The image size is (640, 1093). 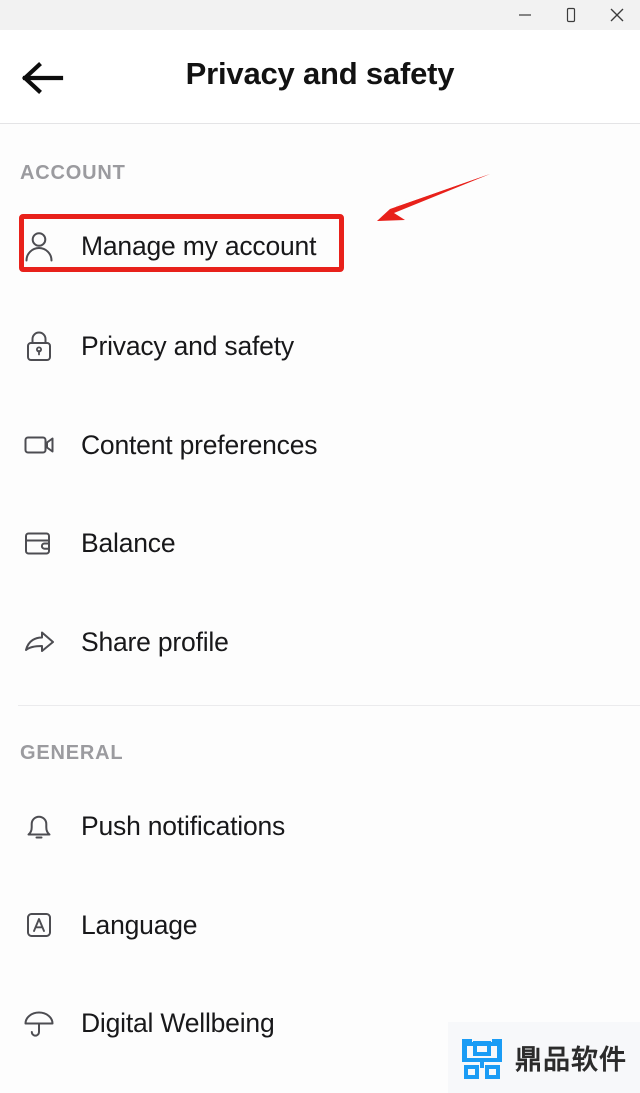 What do you see at coordinates (72, 753) in the screenshot?
I see `section-header-general: GENERAL` at bounding box center [72, 753].